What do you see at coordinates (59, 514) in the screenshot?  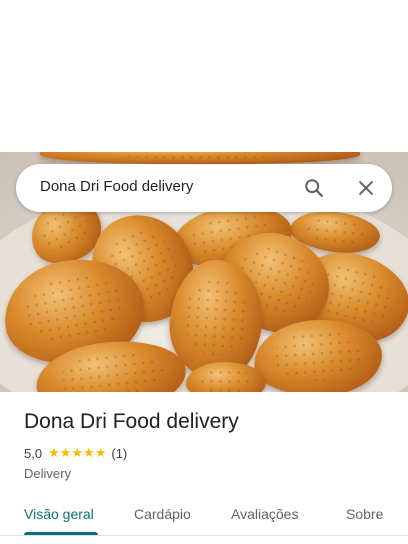 I see `tab-overview: Visão geral` at bounding box center [59, 514].